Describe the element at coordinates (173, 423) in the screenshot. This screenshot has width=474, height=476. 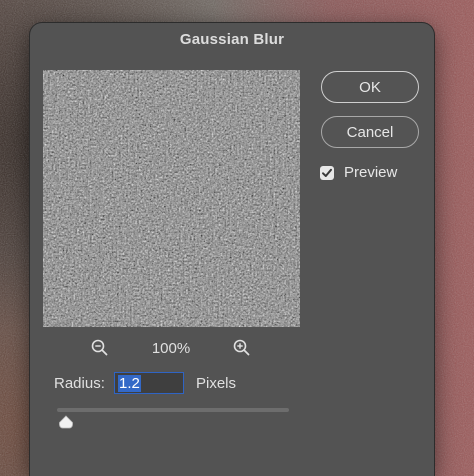
I see `radius-slider` at that location.